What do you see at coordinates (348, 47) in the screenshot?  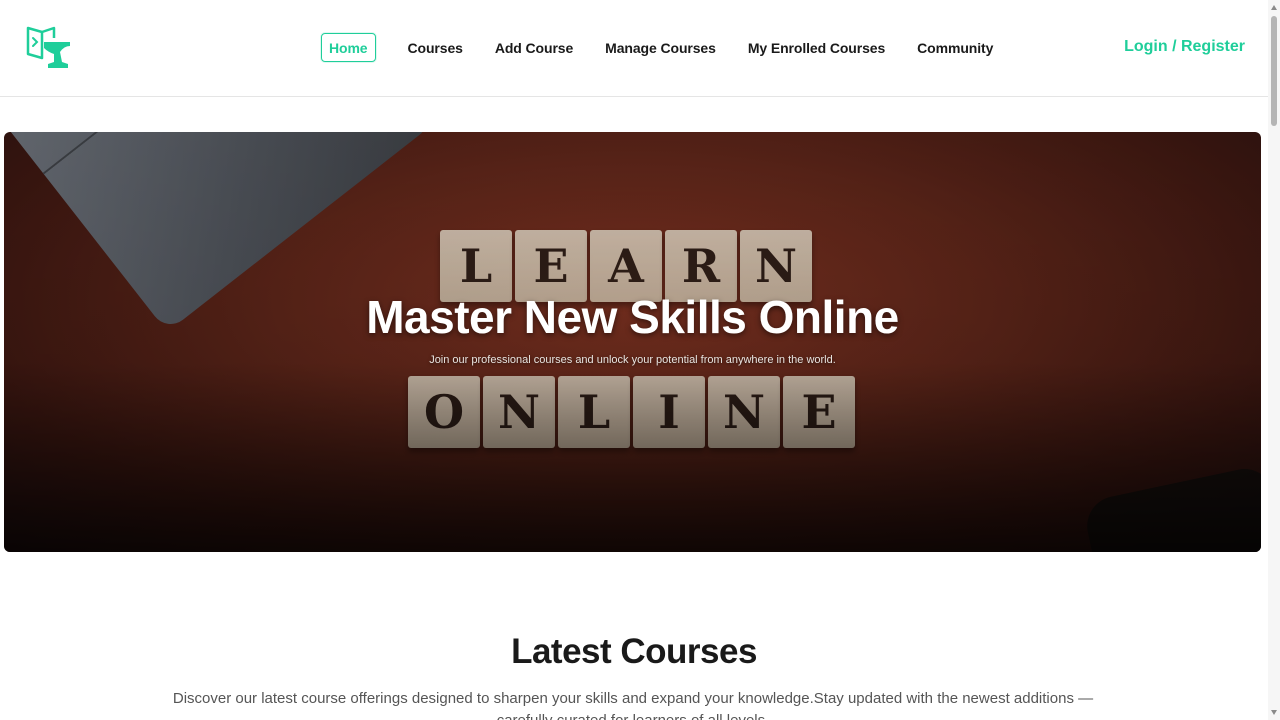 I see `nav-home: Home` at bounding box center [348, 47].